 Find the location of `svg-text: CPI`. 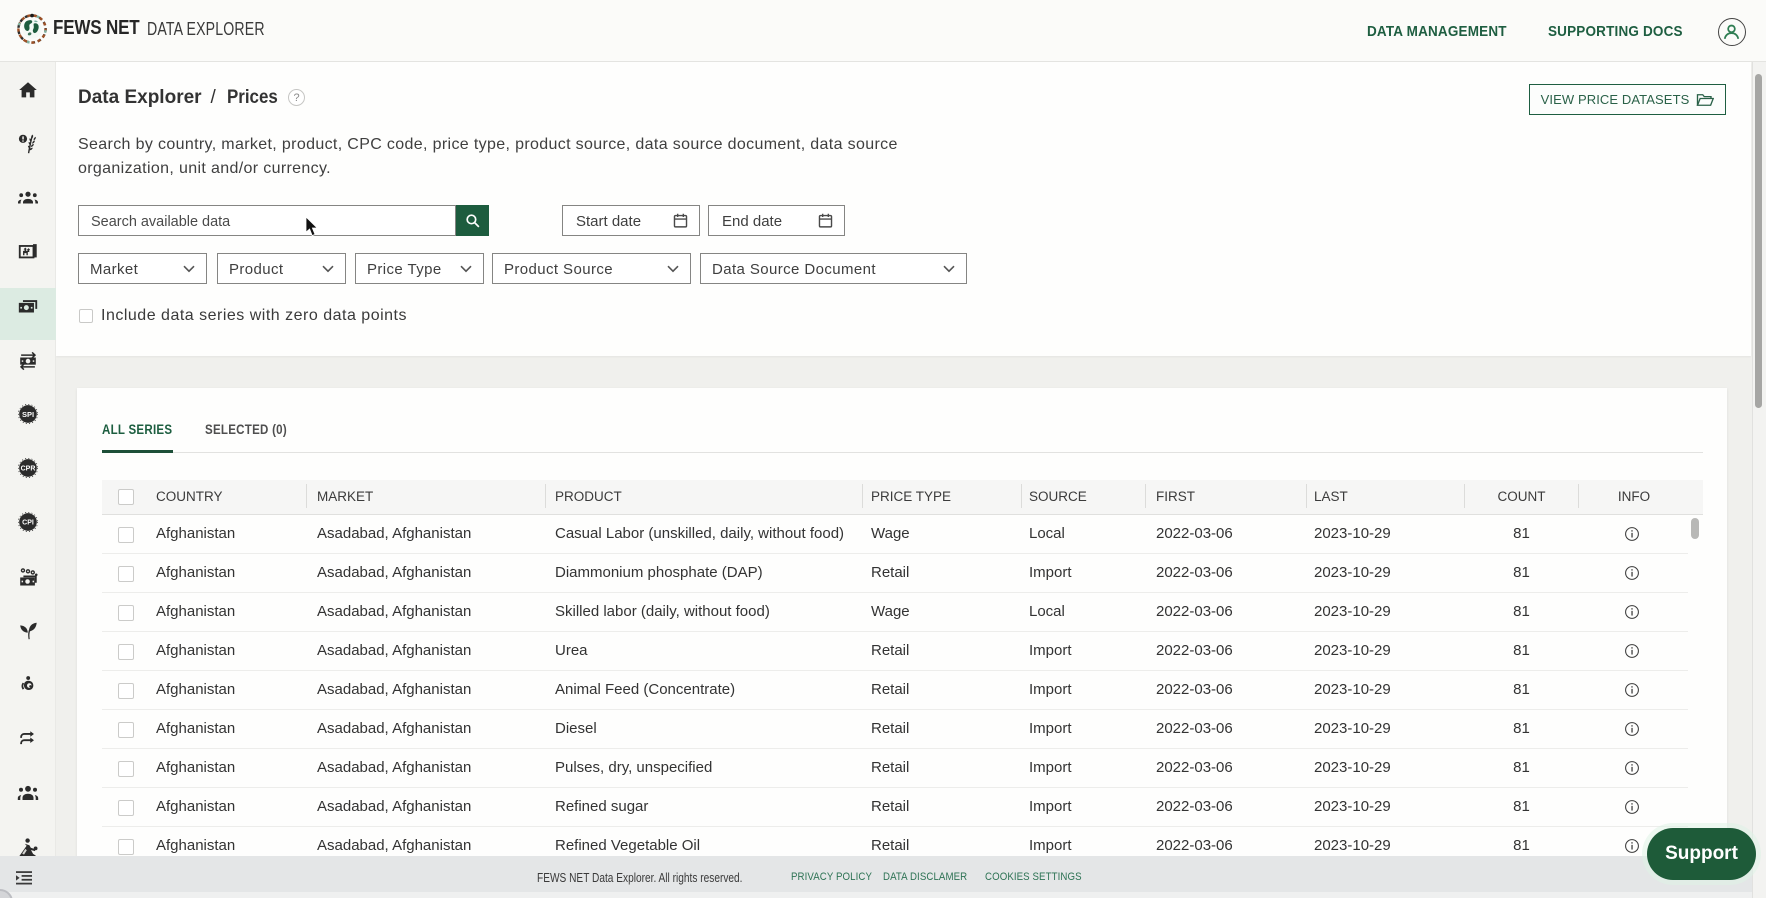

svg-text: CPI is located at coordinates (28, 523).